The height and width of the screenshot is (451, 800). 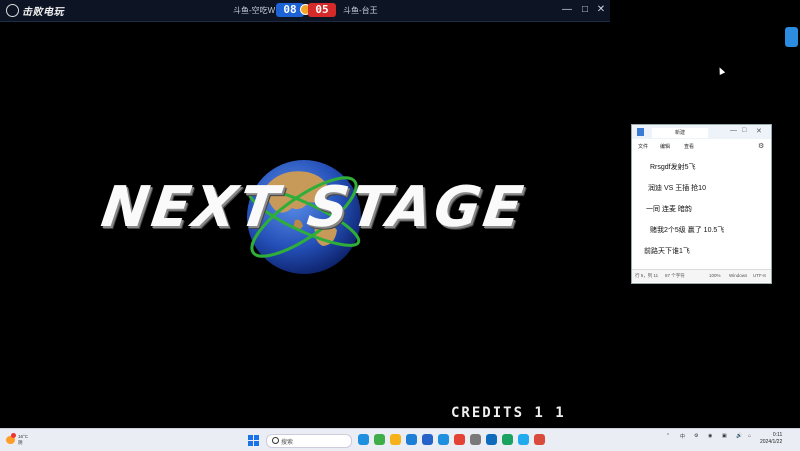 What do you see at coordinates (715, 275) in the screenshot?
I see `status-zoom: 100%` at bounding box center [715, 275].